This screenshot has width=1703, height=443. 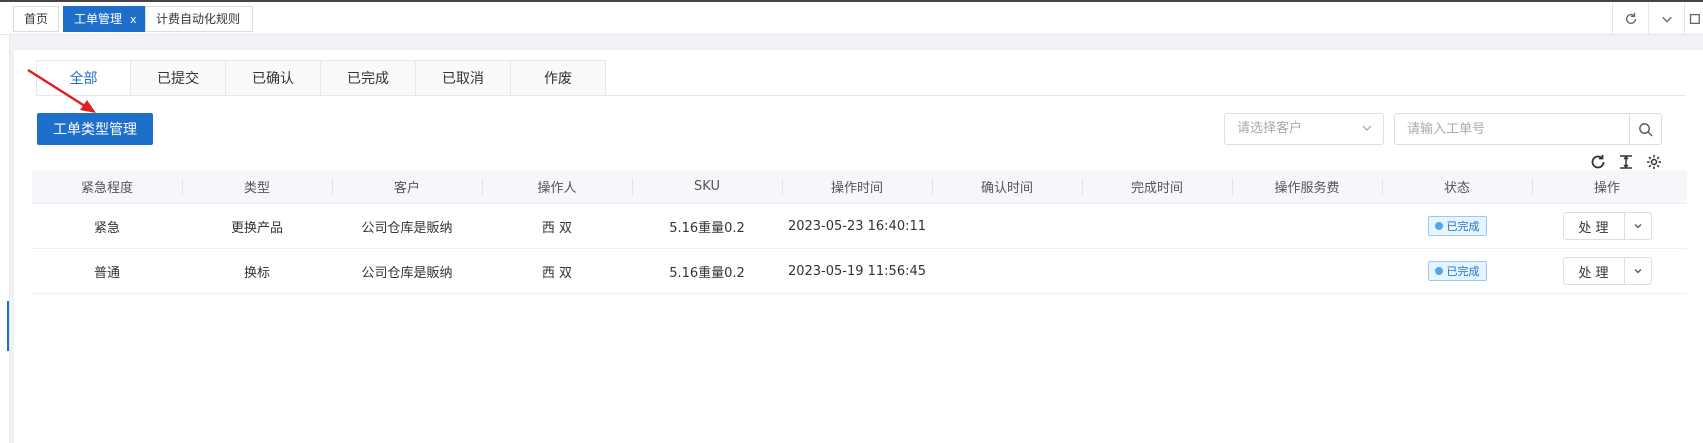 What do you see at coordinates (557, 186) in the screenshot?
I see `column-header: 操作人` at bounding box center [557, 186].